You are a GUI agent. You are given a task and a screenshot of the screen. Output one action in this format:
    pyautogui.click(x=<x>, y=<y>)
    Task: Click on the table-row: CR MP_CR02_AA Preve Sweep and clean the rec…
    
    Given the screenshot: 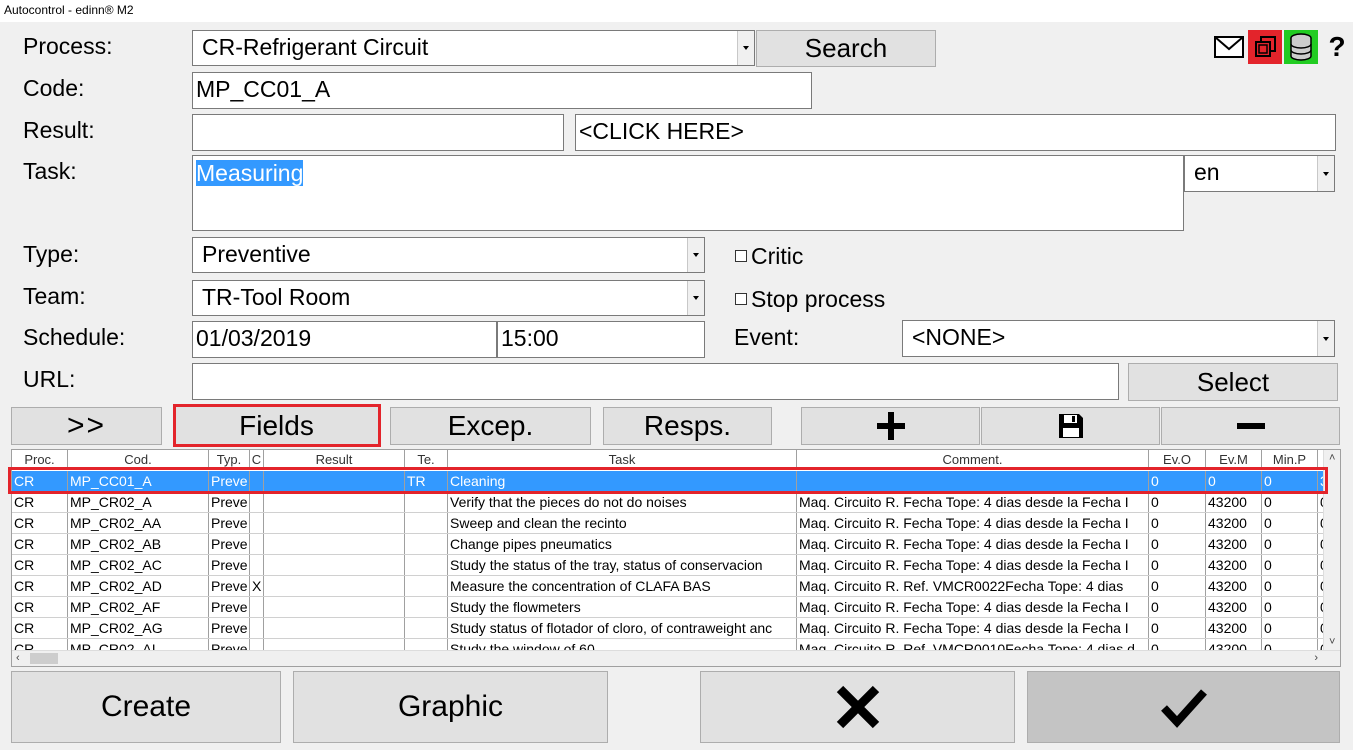 What is the action you would take?
    pyautogui.click(x=675, y=523)
    